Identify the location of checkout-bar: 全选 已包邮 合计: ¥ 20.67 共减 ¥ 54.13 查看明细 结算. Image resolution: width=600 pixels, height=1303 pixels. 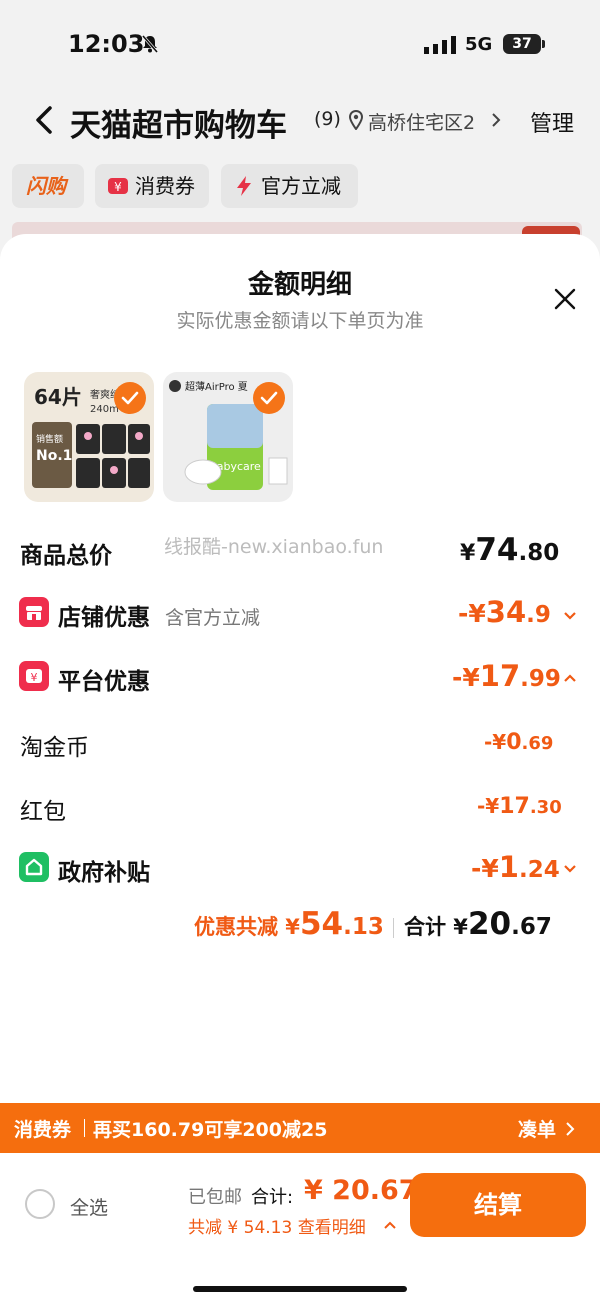
(300, 1228).